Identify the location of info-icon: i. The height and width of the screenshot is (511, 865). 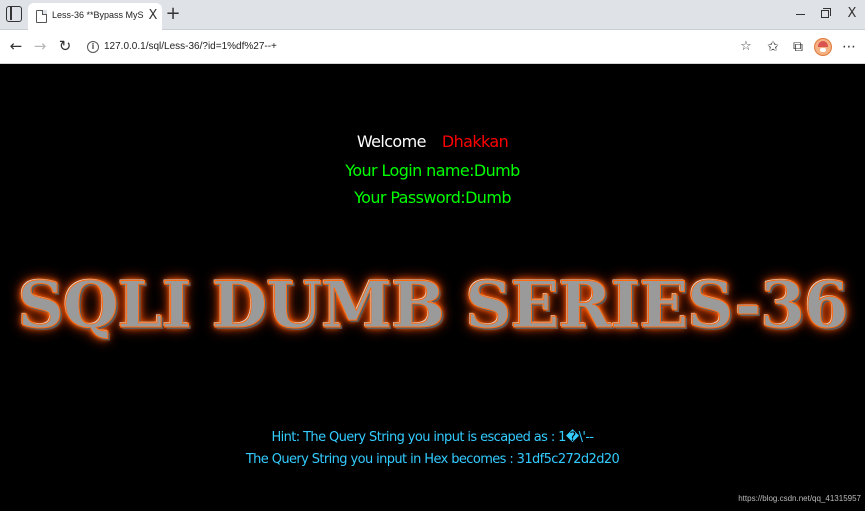
(93, 47).